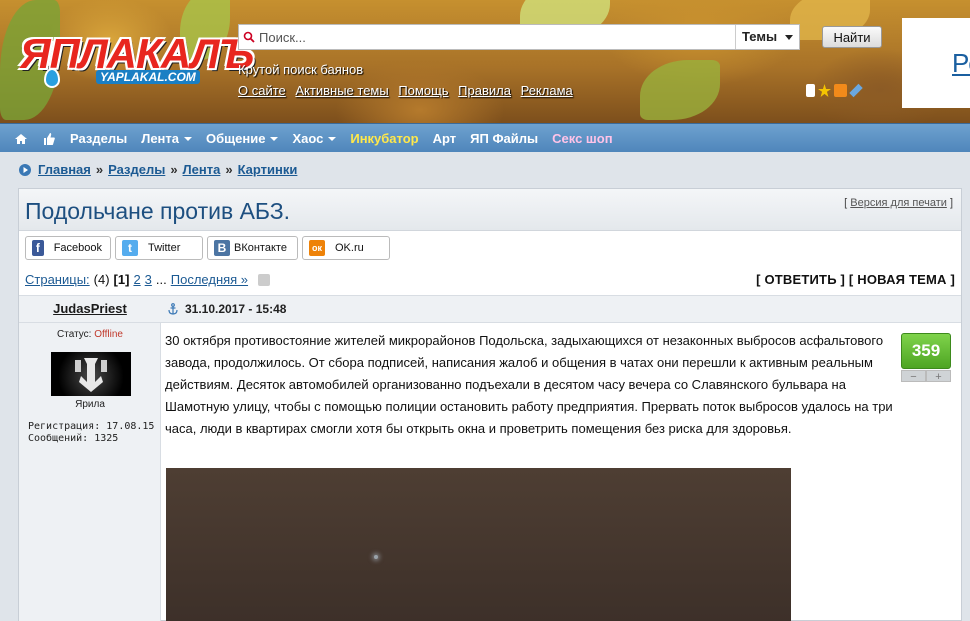  What do you see at coordinates (484, 90) in the screenshot?
I see `link-rules: Правила` at bounding box center [484, 90].